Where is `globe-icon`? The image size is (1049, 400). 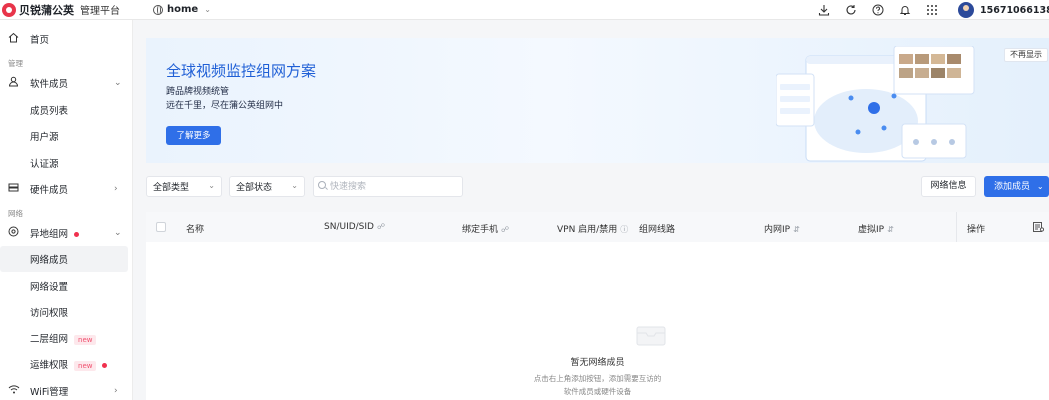 globe-icon is located at coordinates (158, 9).